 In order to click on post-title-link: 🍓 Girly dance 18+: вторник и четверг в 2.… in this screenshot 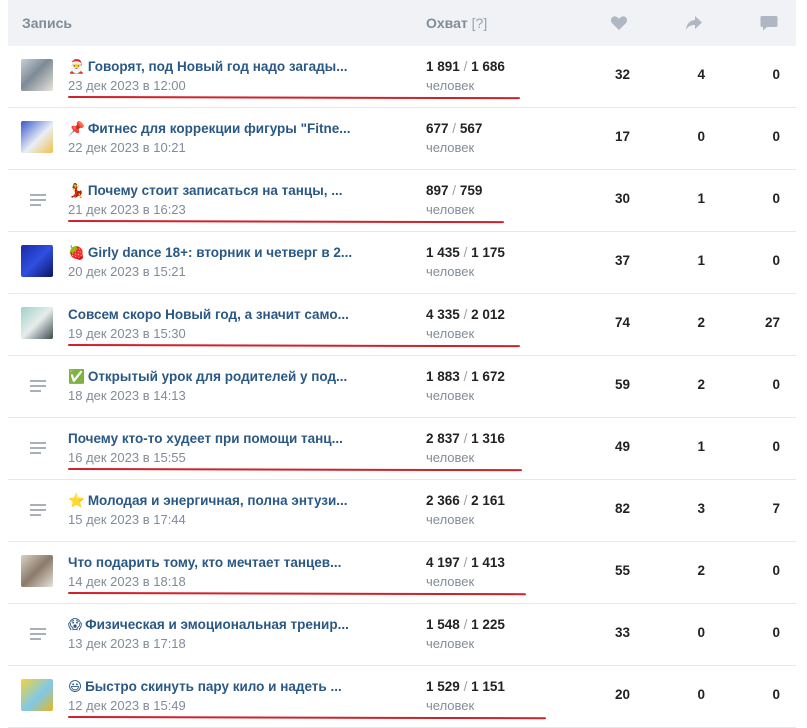, I will do `click(213, 253)`.